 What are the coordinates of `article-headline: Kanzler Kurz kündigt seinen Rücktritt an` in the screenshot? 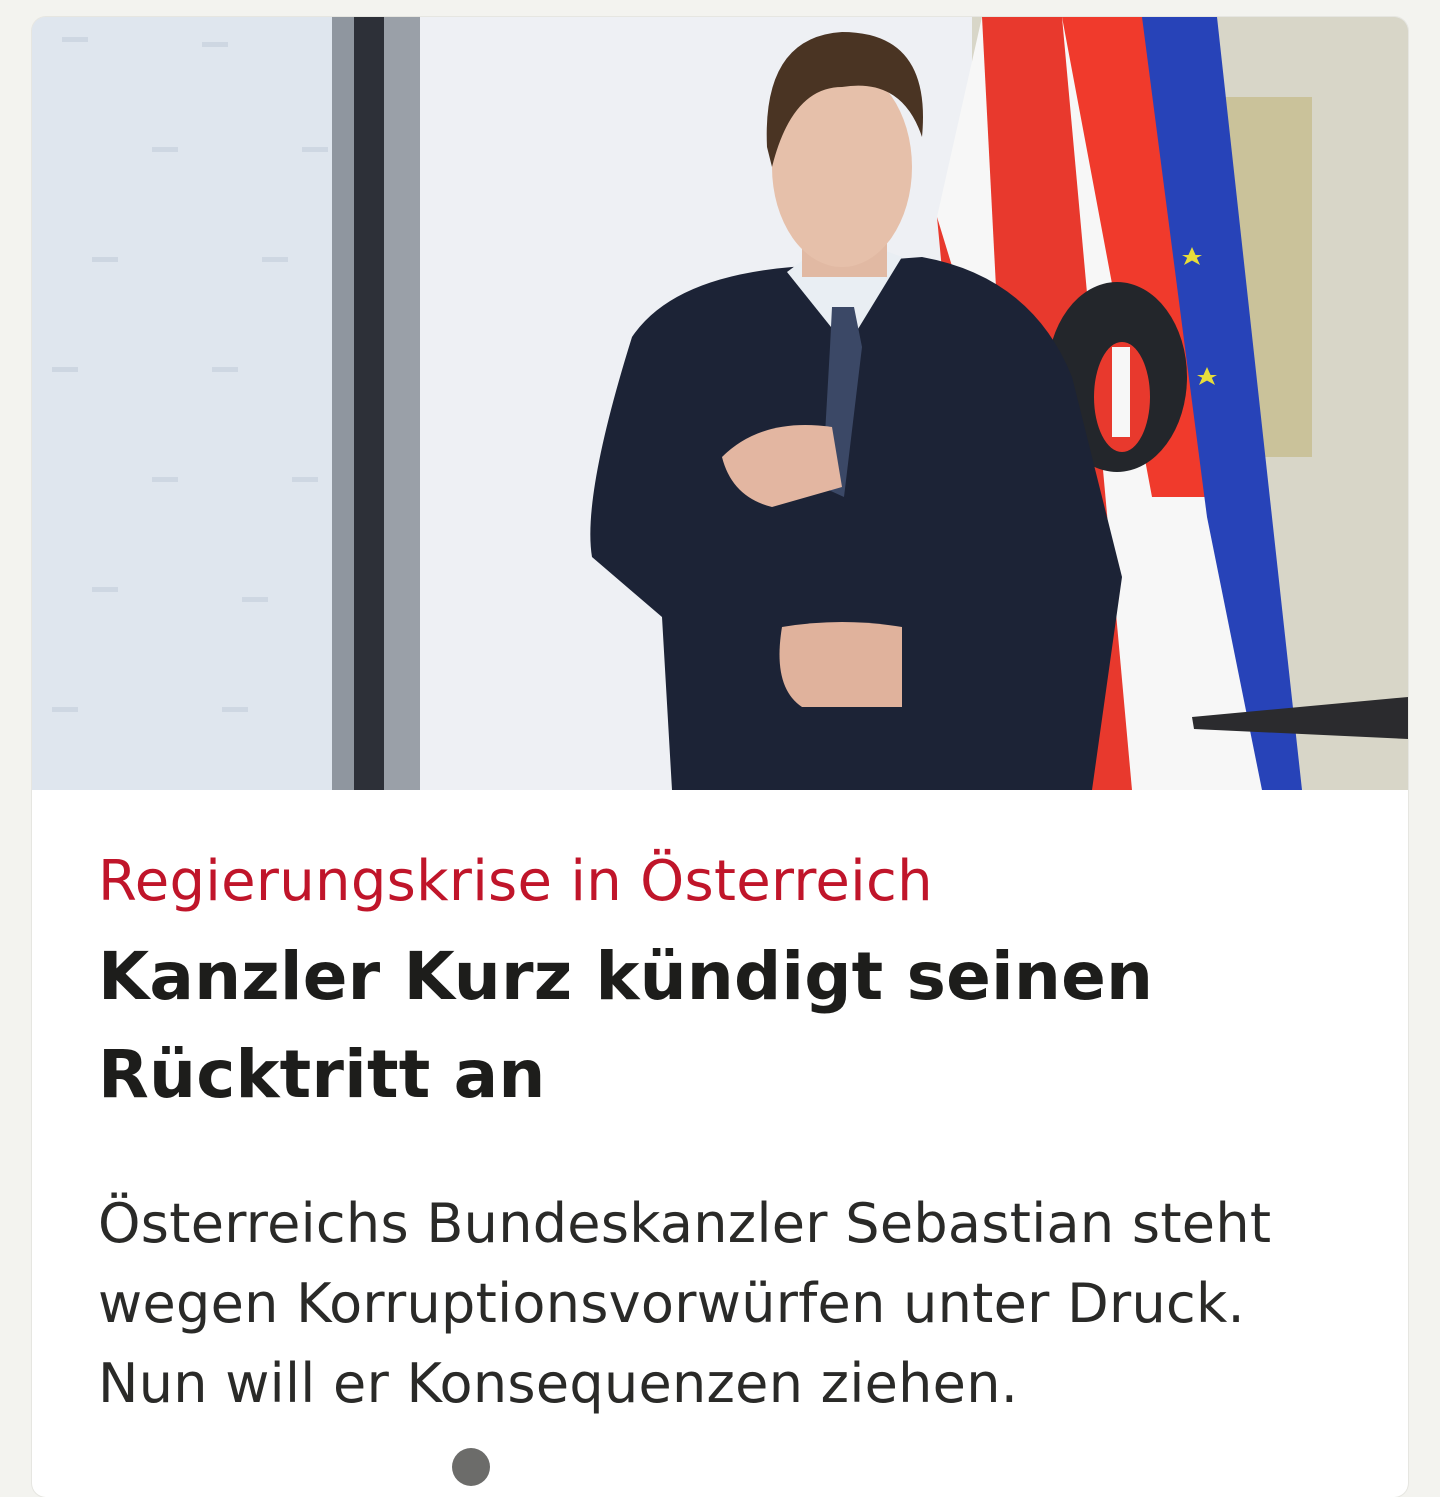 It's located at (720, 1026).